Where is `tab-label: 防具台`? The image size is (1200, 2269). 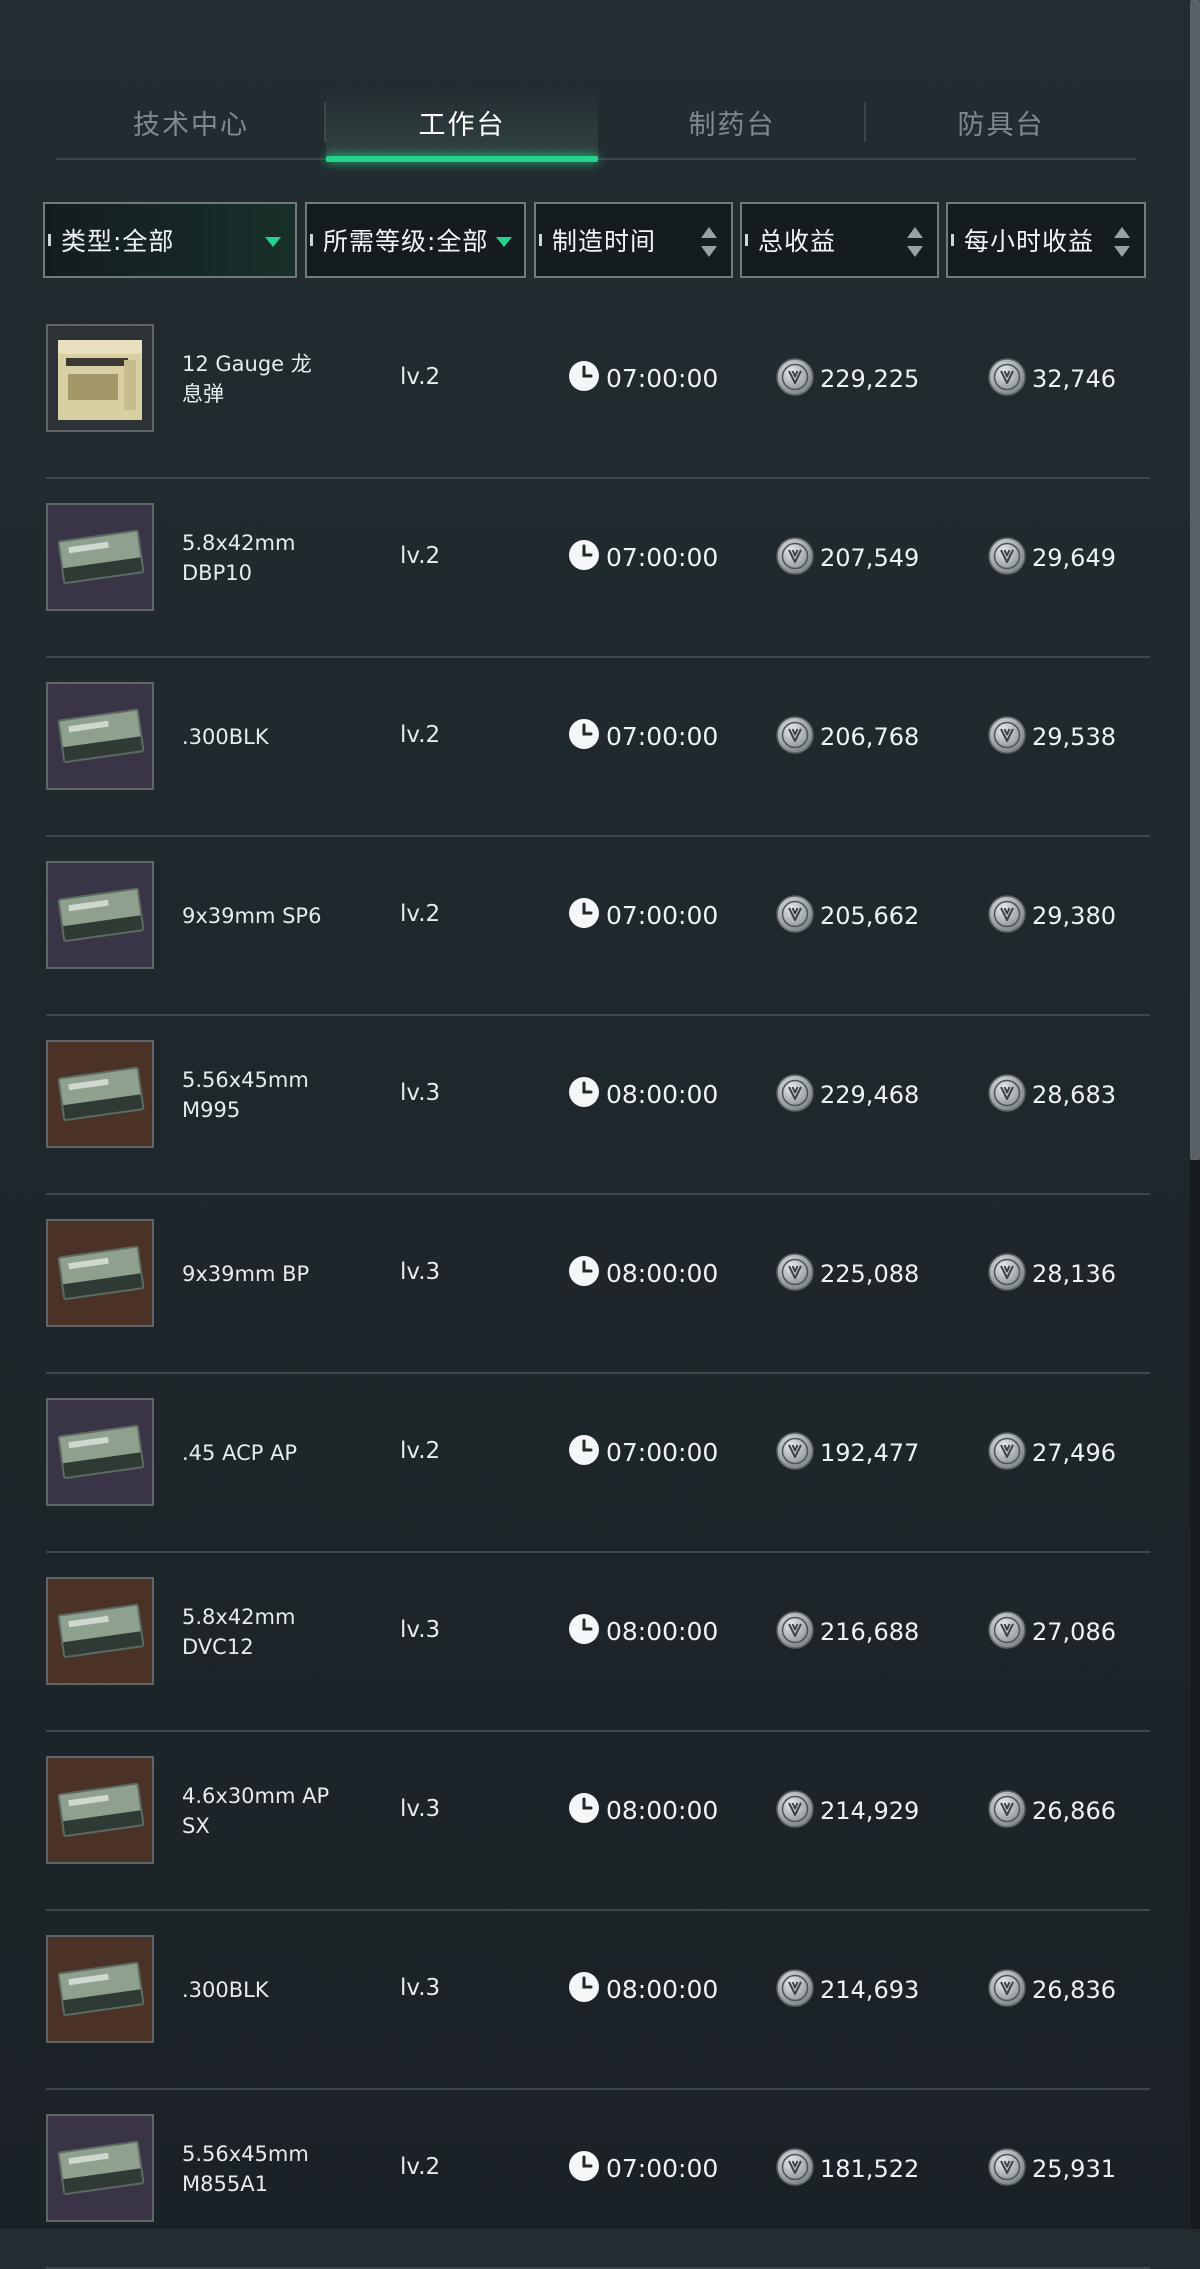 tab-label: 防具台 is located at coordinates (1001, 125).